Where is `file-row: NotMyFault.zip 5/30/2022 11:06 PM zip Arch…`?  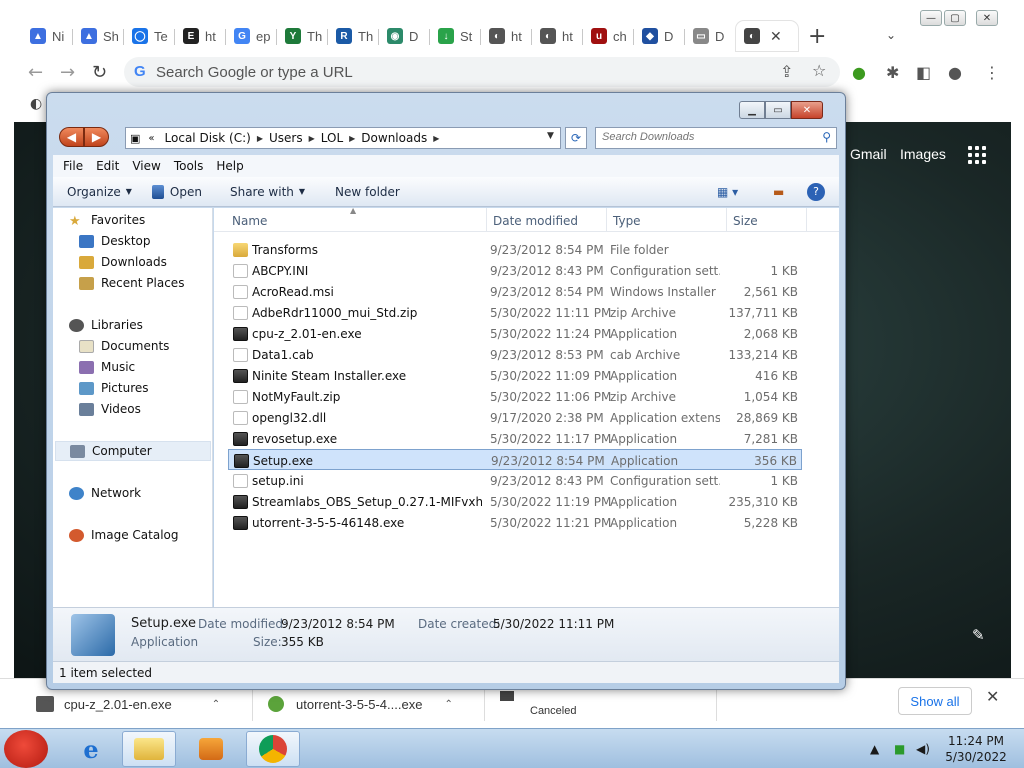 file-row: NotMyFault.zip 5/30/2022 11:06 PM zip Arch… is located at coordinates (515, 396).